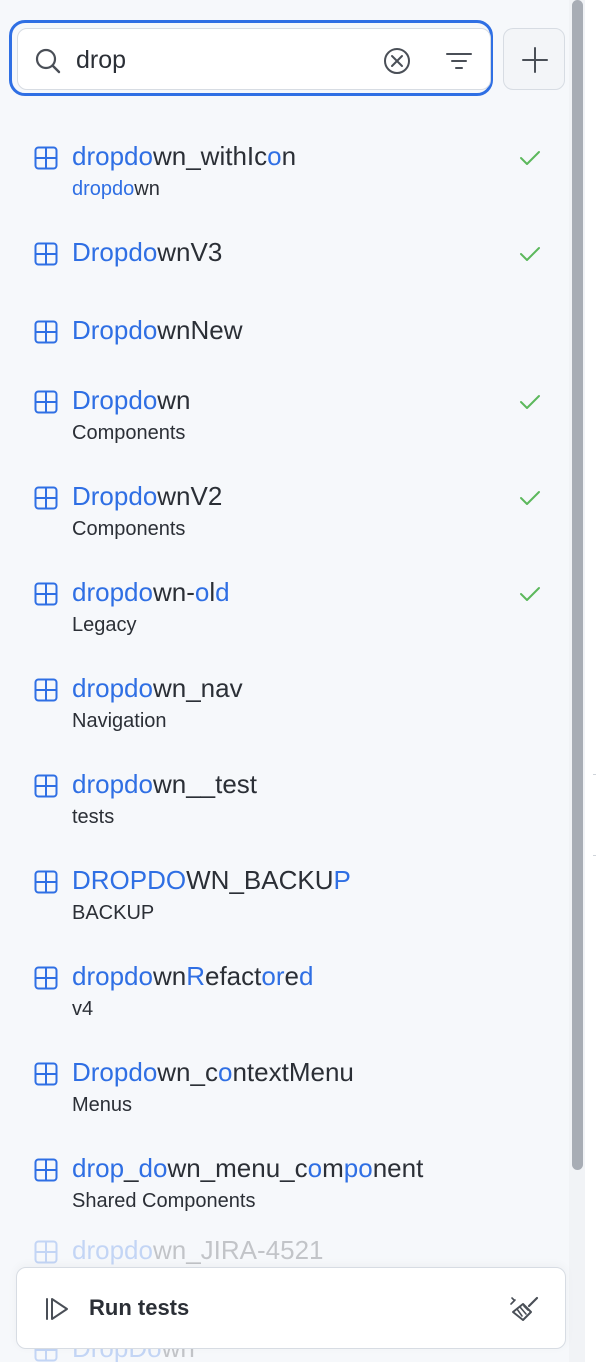 This screenshot has height=1362, width=596. Describe the element at coordinates (211, 880) in the screenshot. I see `test-name: DROPDOWN_BACKUP` at that location.